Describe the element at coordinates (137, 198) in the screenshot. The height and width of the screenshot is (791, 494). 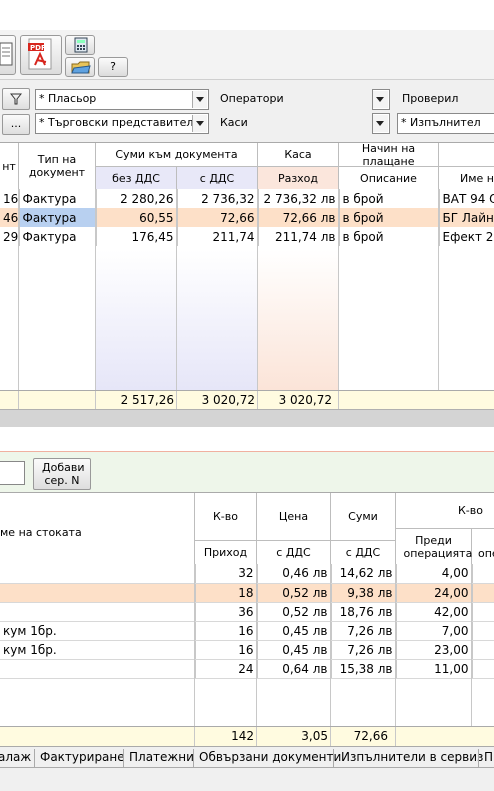
I see `doc-novat-cell: 2 280,26` at that location.